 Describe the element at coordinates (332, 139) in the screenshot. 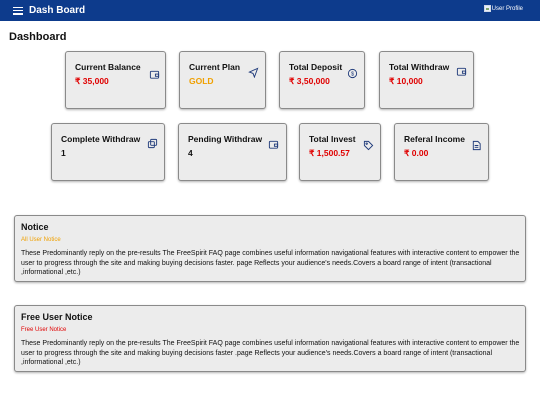

I see `card-label: Total Invest` at that location.